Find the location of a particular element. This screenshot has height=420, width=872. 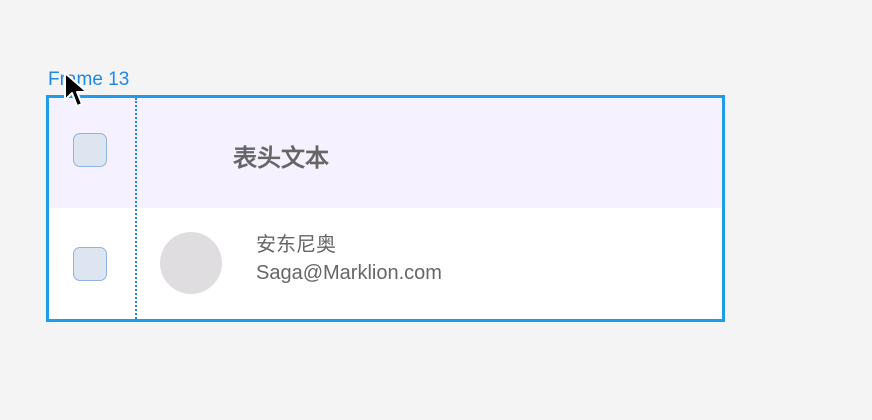

row-checkbox is located at coordinates (90, 264).